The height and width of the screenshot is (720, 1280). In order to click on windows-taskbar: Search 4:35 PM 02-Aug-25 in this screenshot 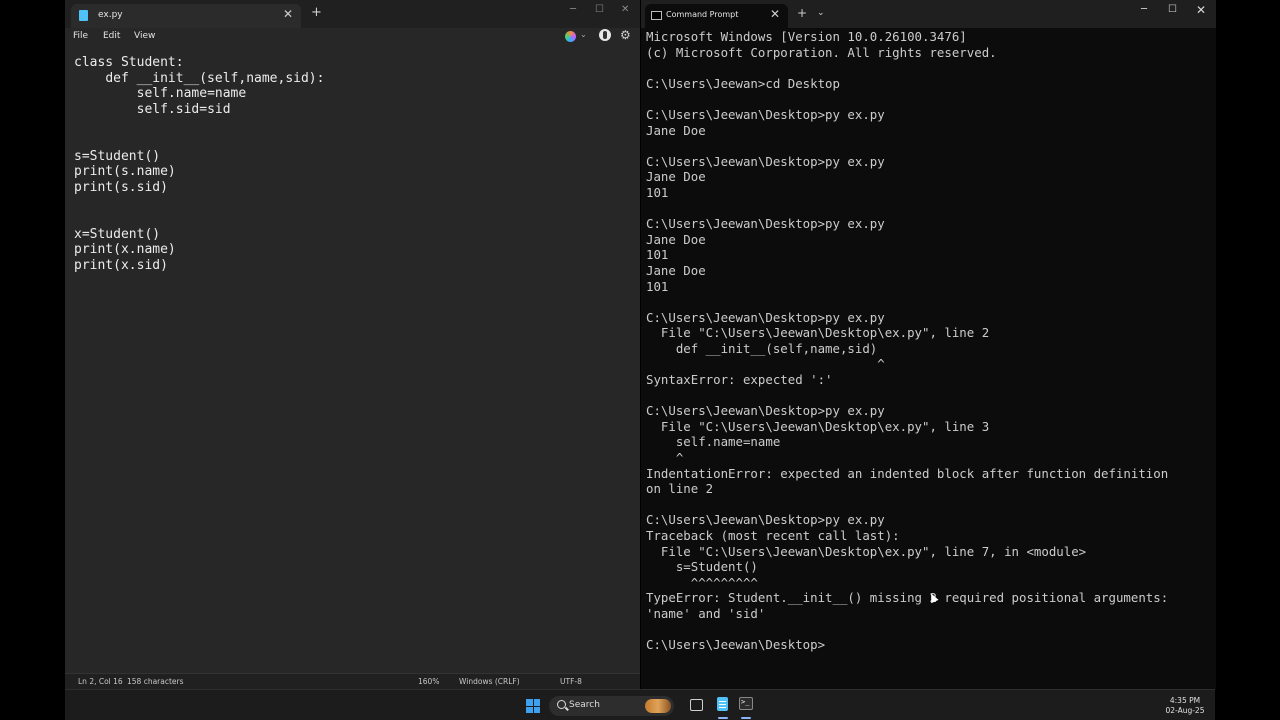, I will do `click(640, 704)`.